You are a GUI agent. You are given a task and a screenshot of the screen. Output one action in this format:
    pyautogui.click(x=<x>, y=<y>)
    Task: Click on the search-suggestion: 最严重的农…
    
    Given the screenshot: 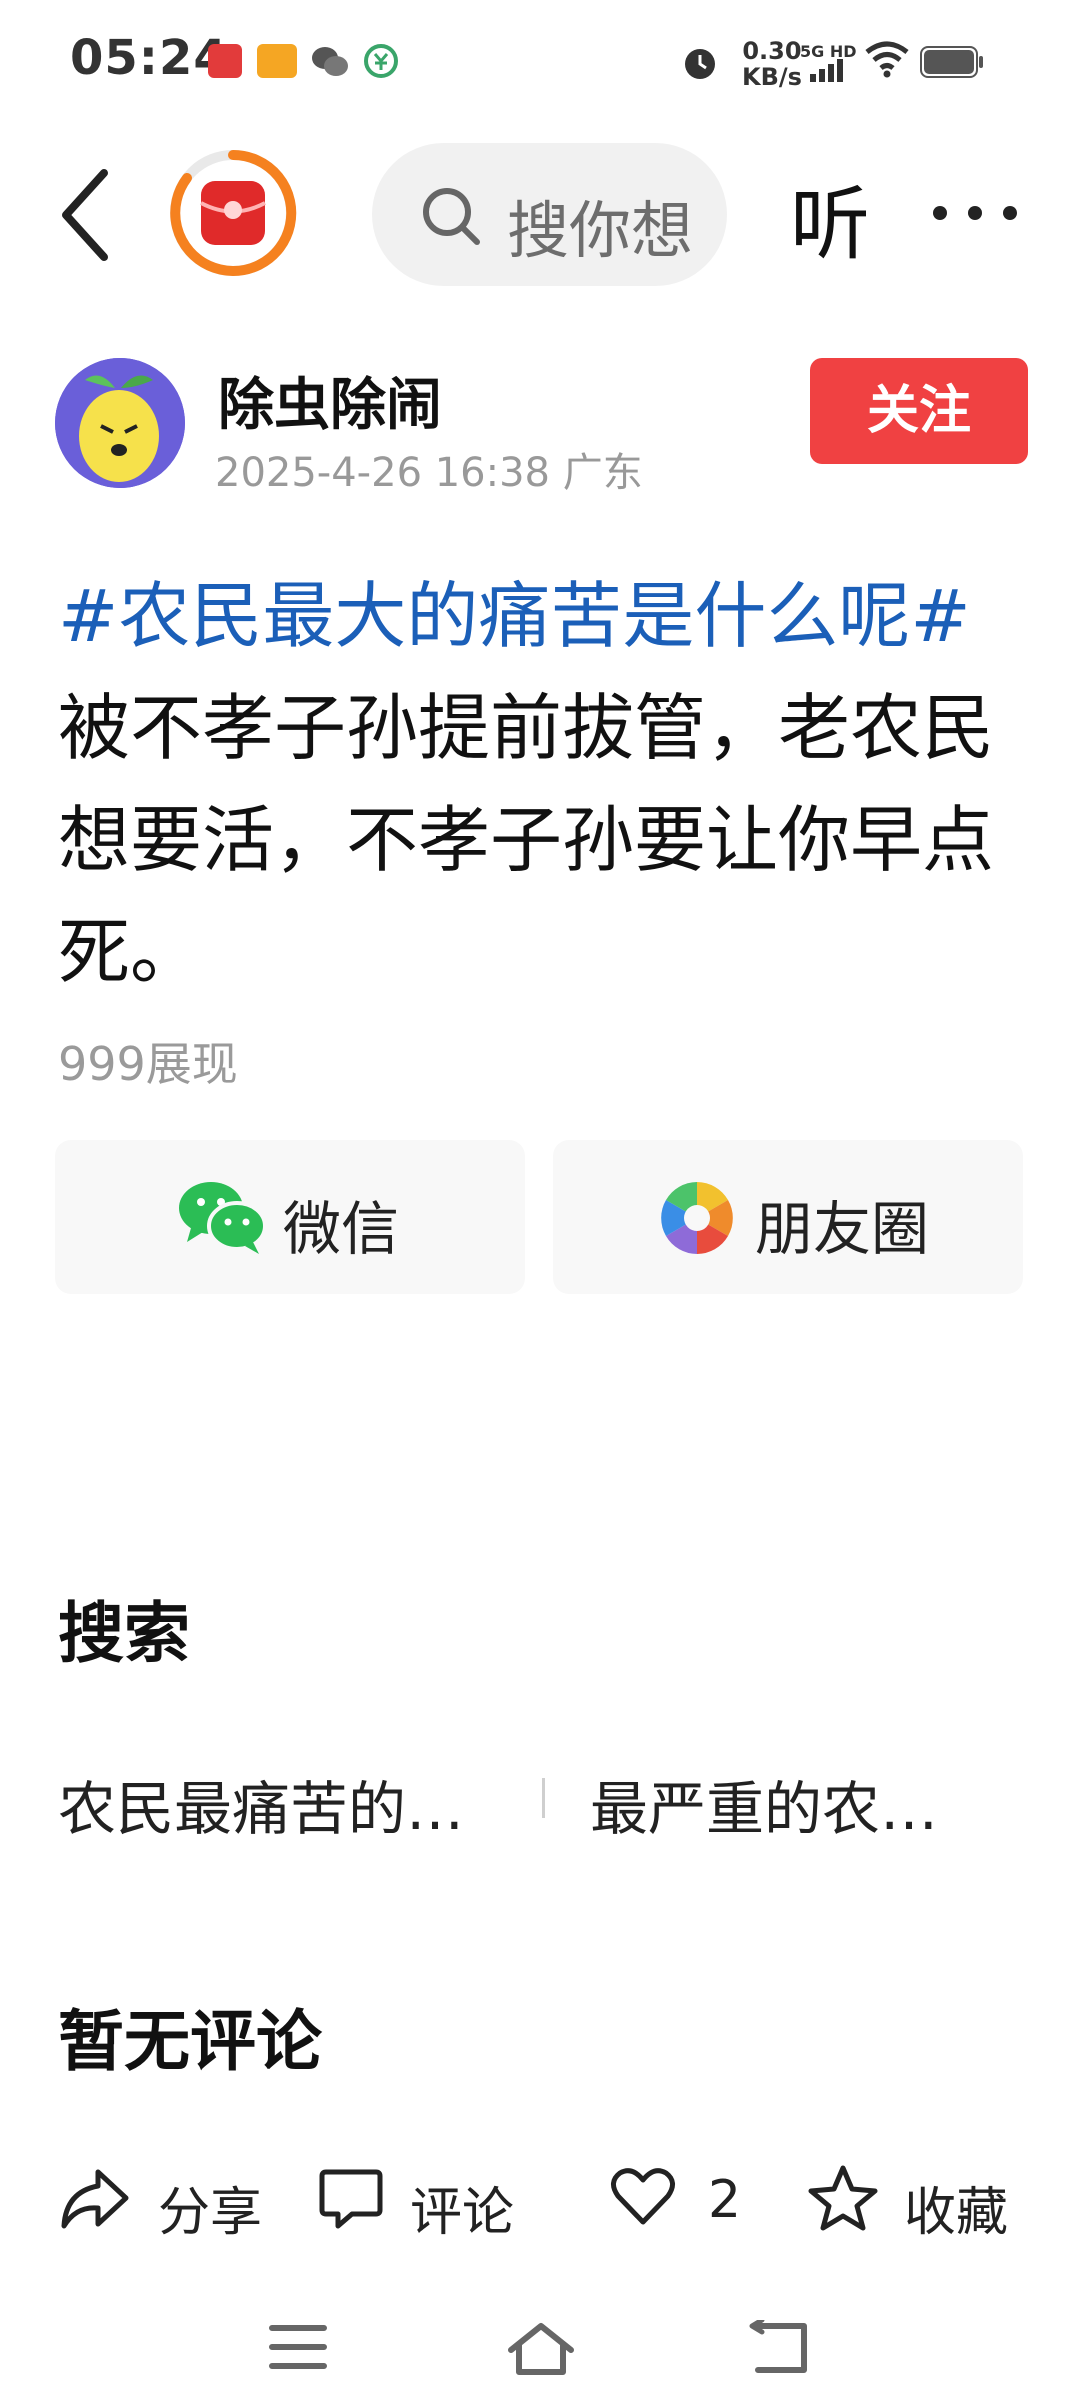 What is the action you would take?
    pyautogui.click(x=764, y=1804)
    